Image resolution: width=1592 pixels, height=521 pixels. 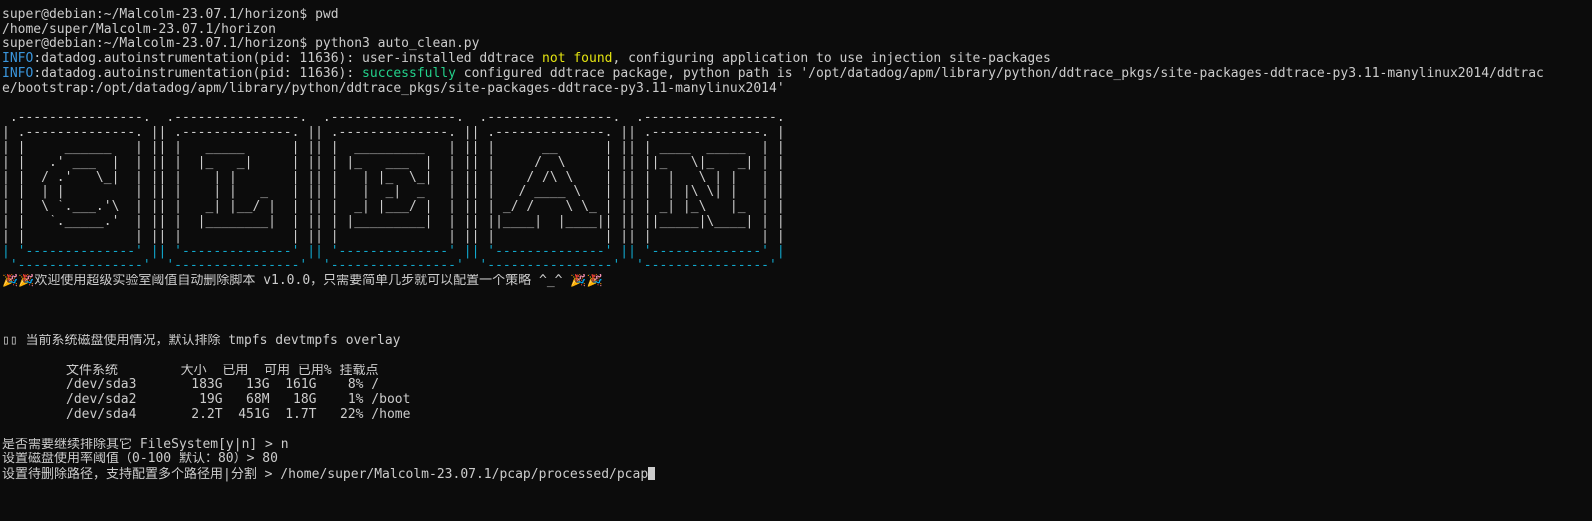 What do you see at coordinates (207, 414) in the screenshot?
I see `cell-size: 2.2T` at bounding box center [207, 414].